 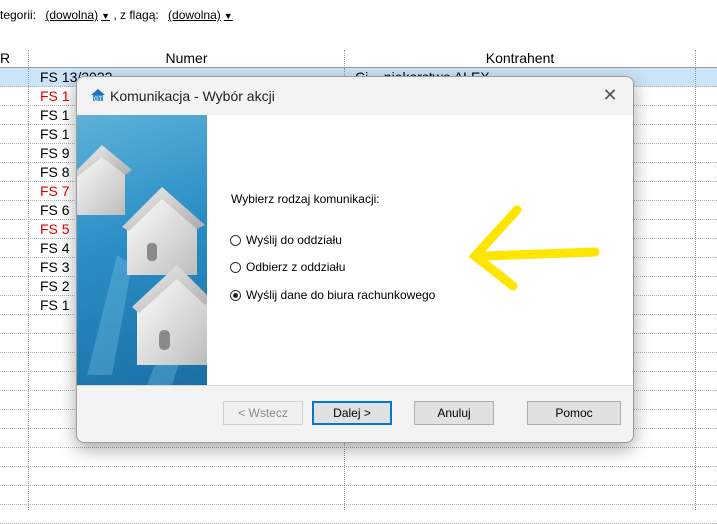 I want to click on document-number-cell: FS 4, so click(x=55, y=248).